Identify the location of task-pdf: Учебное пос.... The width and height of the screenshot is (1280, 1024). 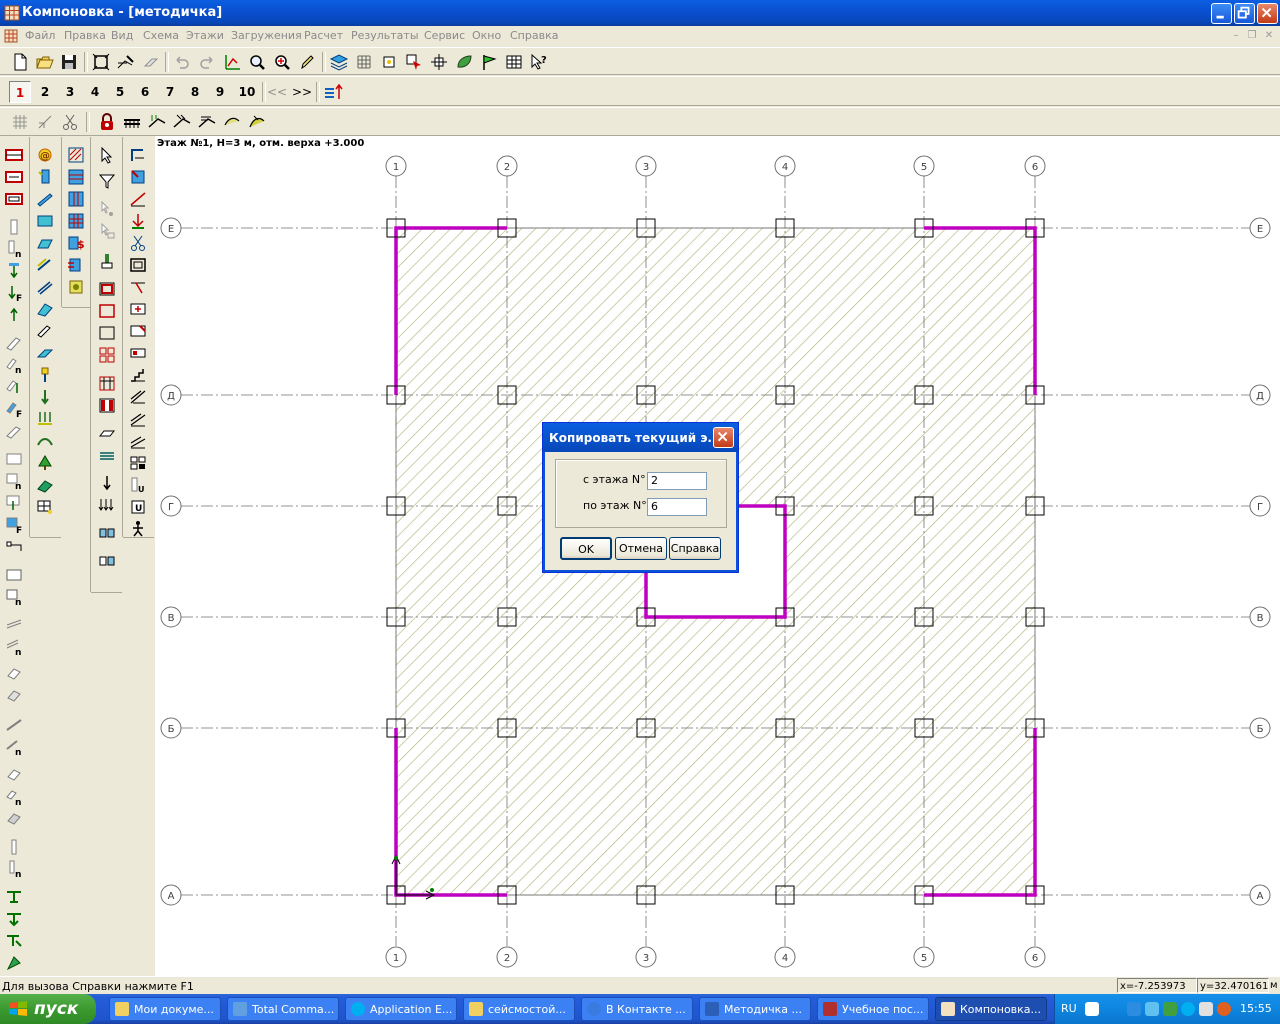
(873, 1009).